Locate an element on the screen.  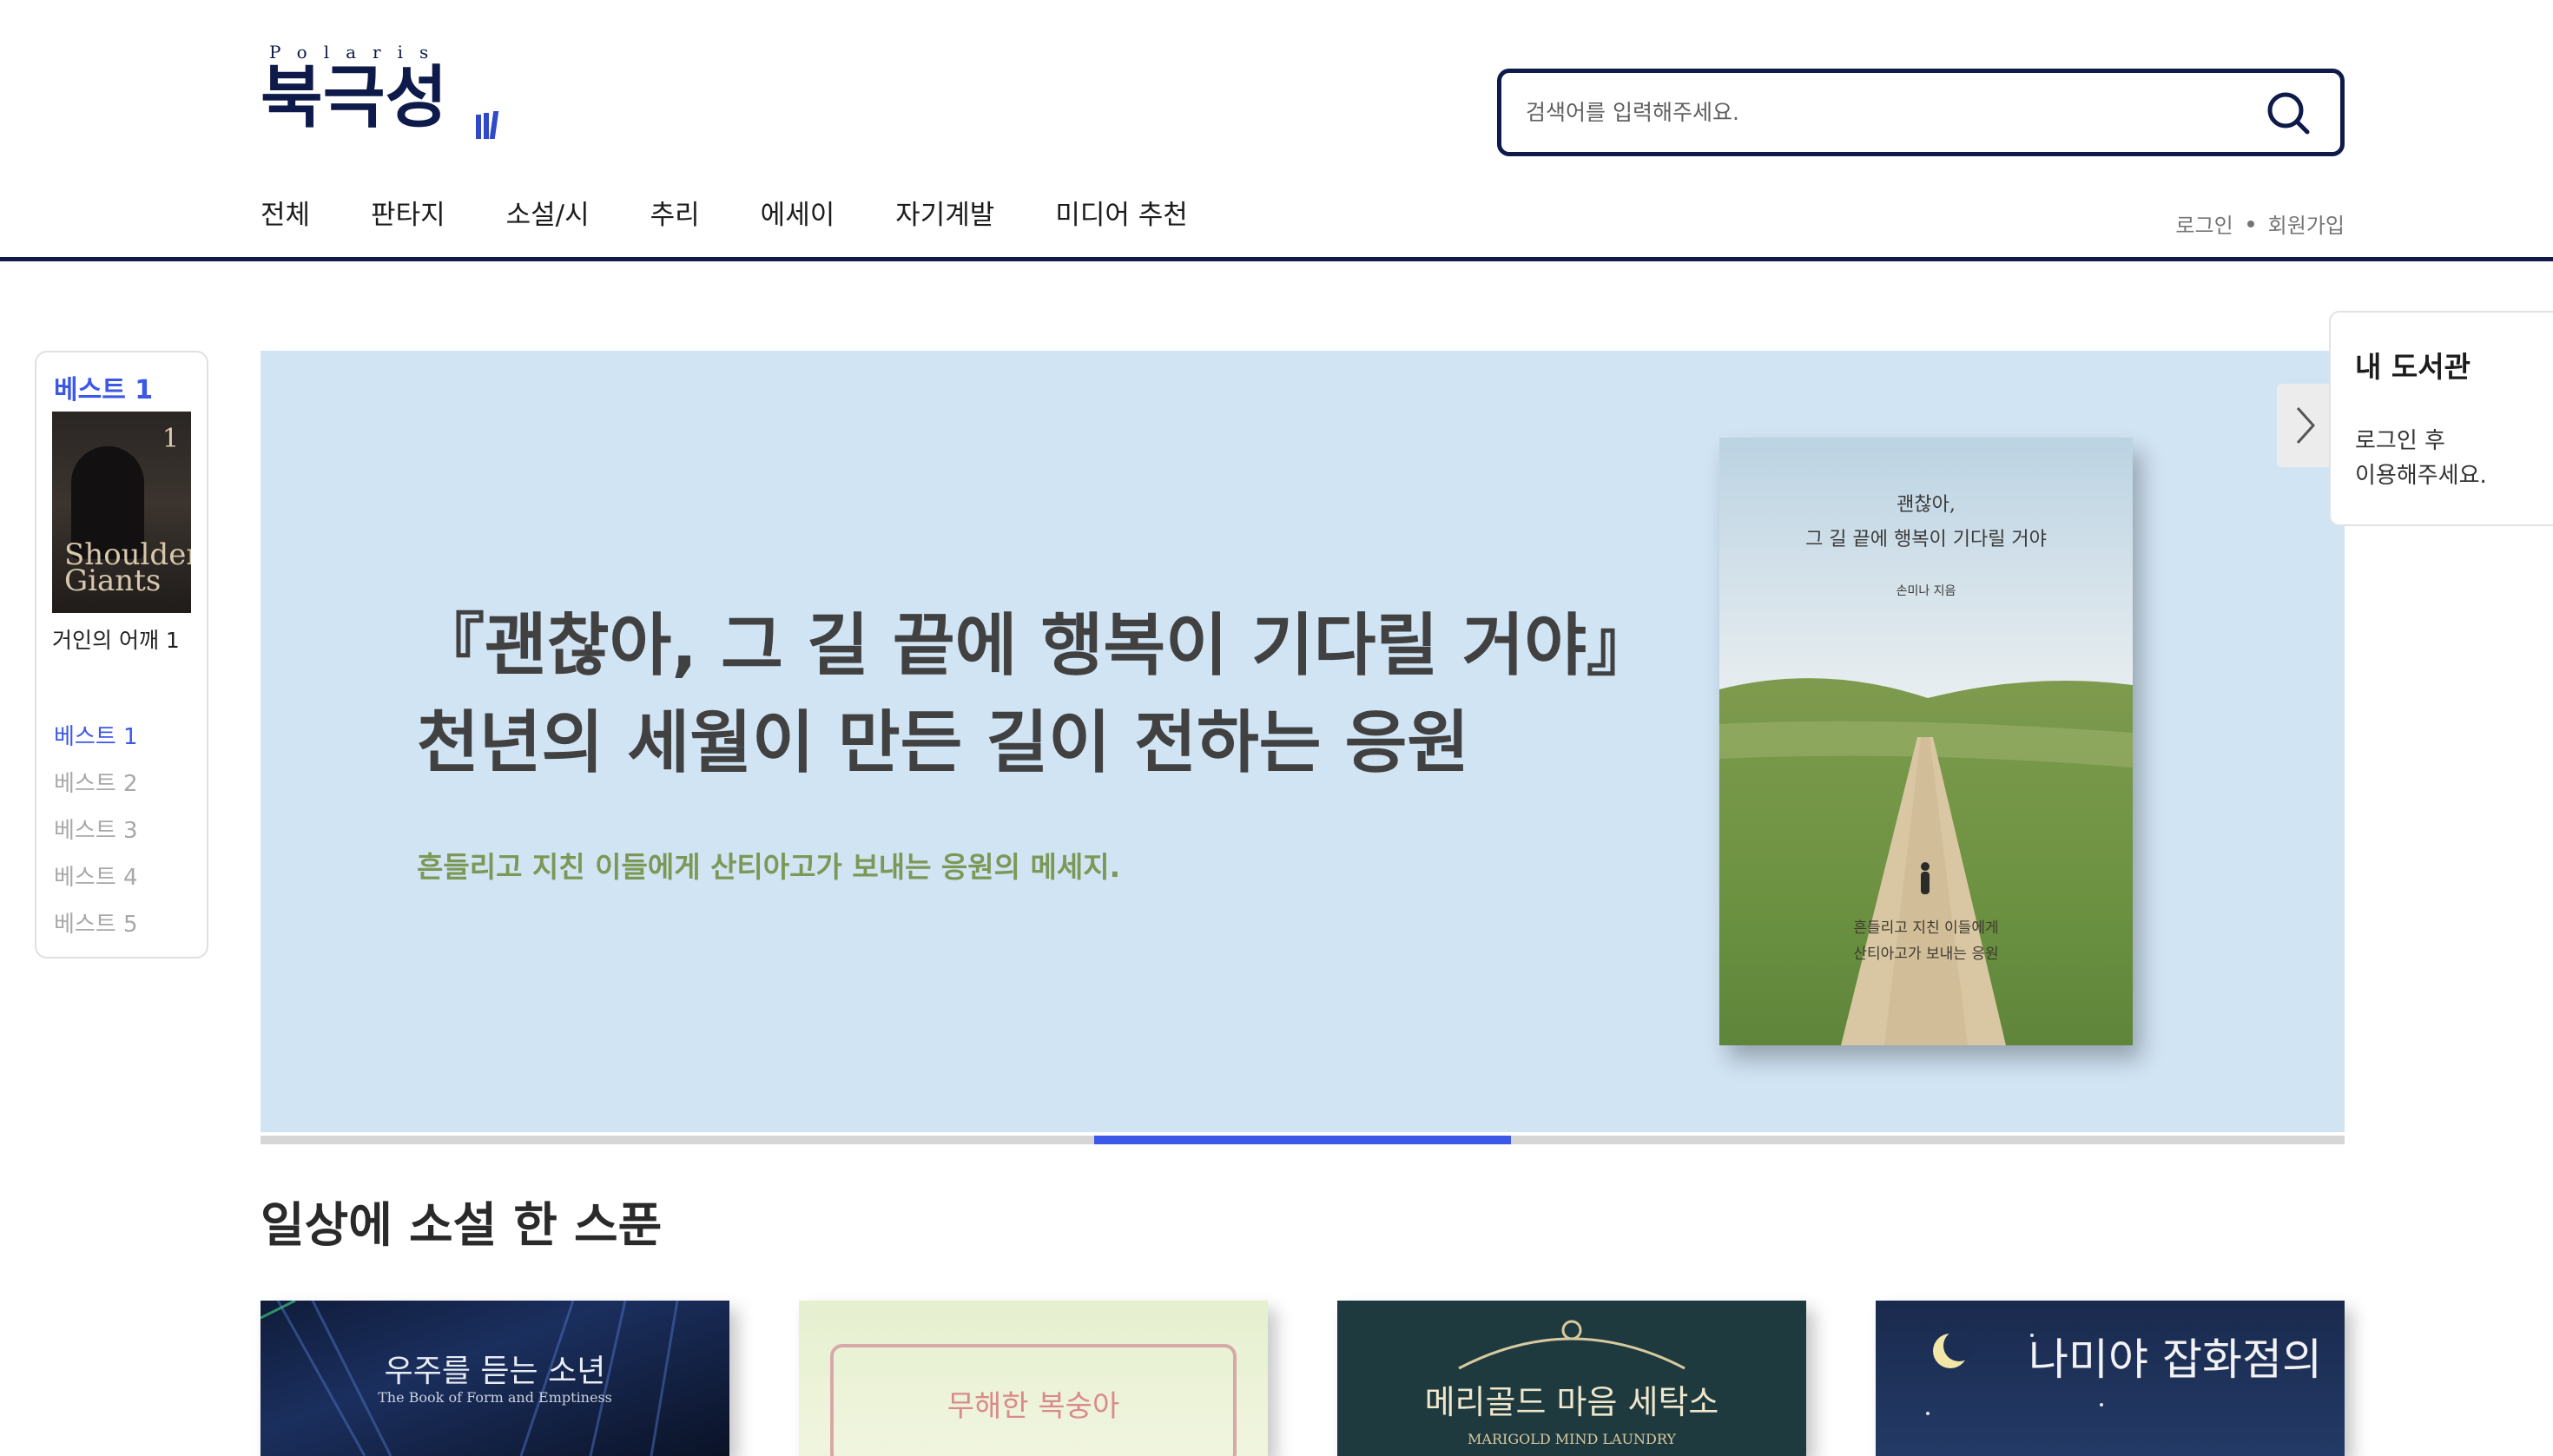
carousel-progress-fill is located at coordinates (1302, 1140).